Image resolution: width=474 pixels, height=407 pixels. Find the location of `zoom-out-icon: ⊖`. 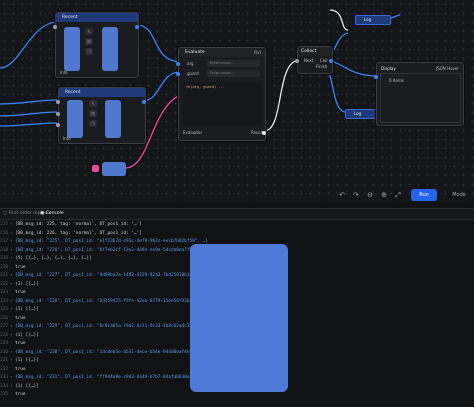

zoom-out-icon: ⊖ is located at coordinates (370, 195).